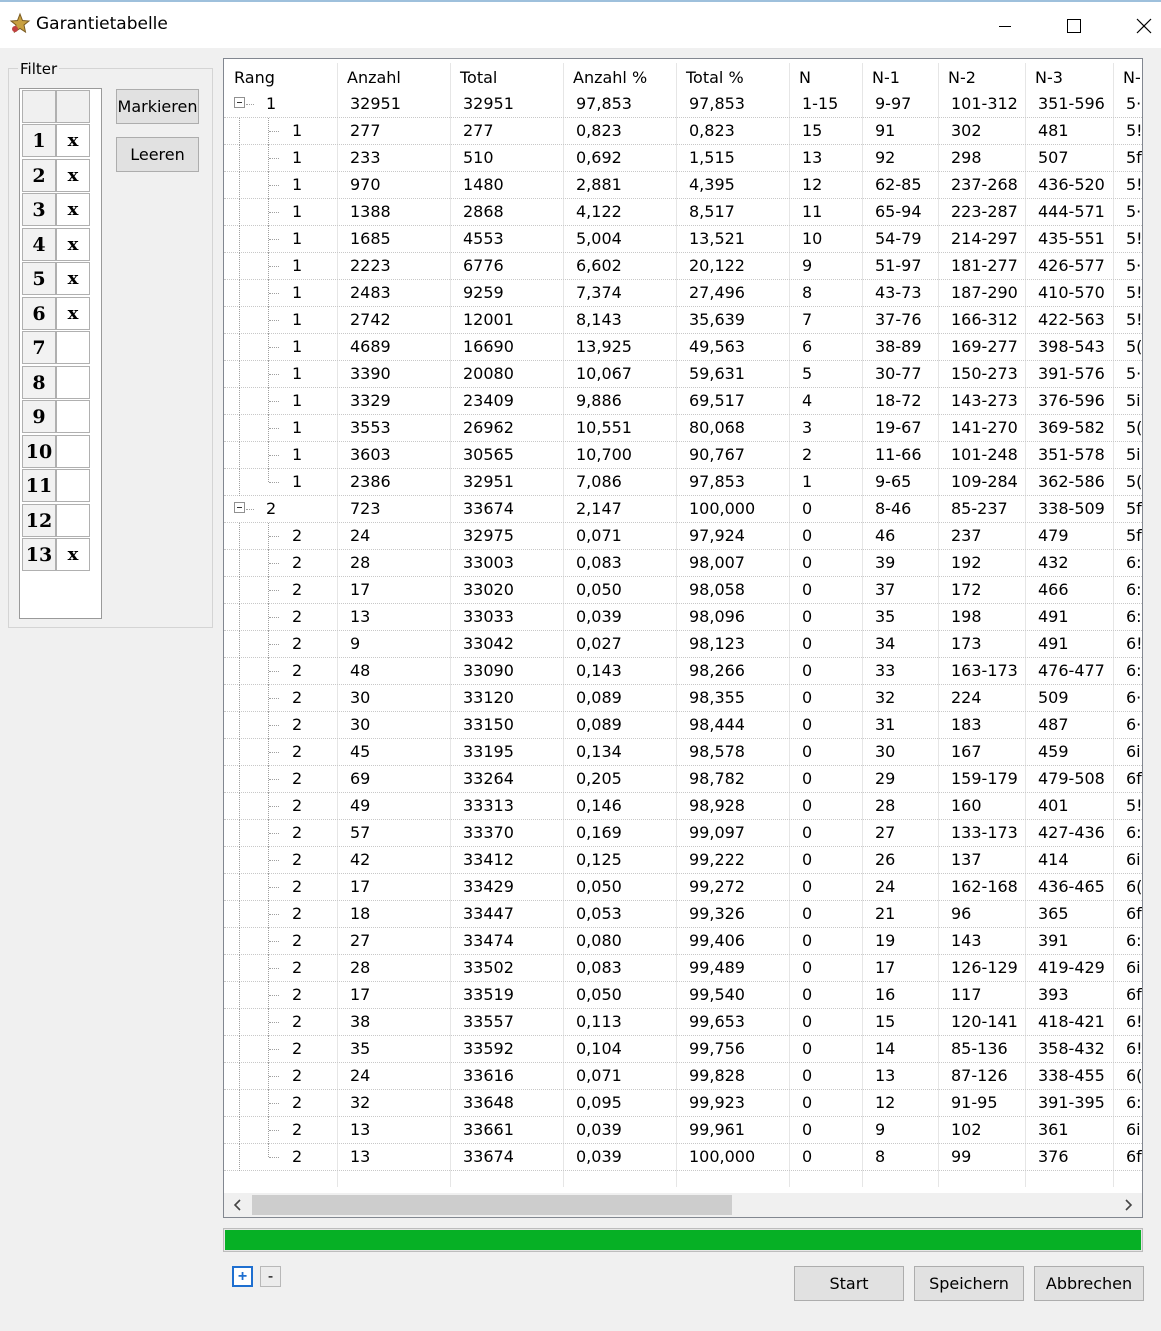 Image resolution: width=1161 pixels, height=1331 pixels. What do you see at coordinates (39, 175) in the screenshot?
I see `filter-row-number: 2` at bounding box center [39, 175].